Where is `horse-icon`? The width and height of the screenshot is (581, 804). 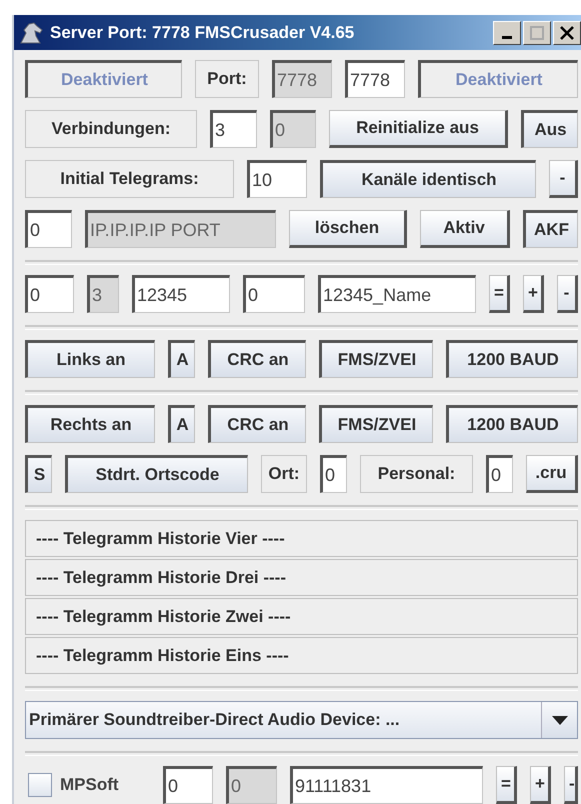 horse-icon is located at coordinates (31, 32).